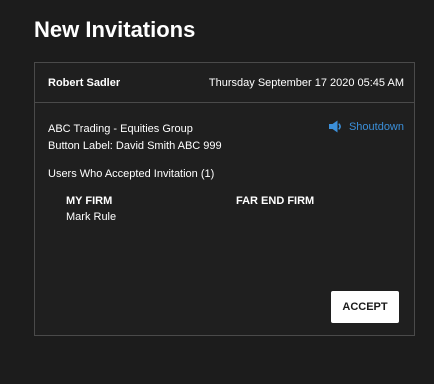 The width and height of the screenshot is (434, 384). I want to click on accept-button: ACCEPT, so click(365, 307).